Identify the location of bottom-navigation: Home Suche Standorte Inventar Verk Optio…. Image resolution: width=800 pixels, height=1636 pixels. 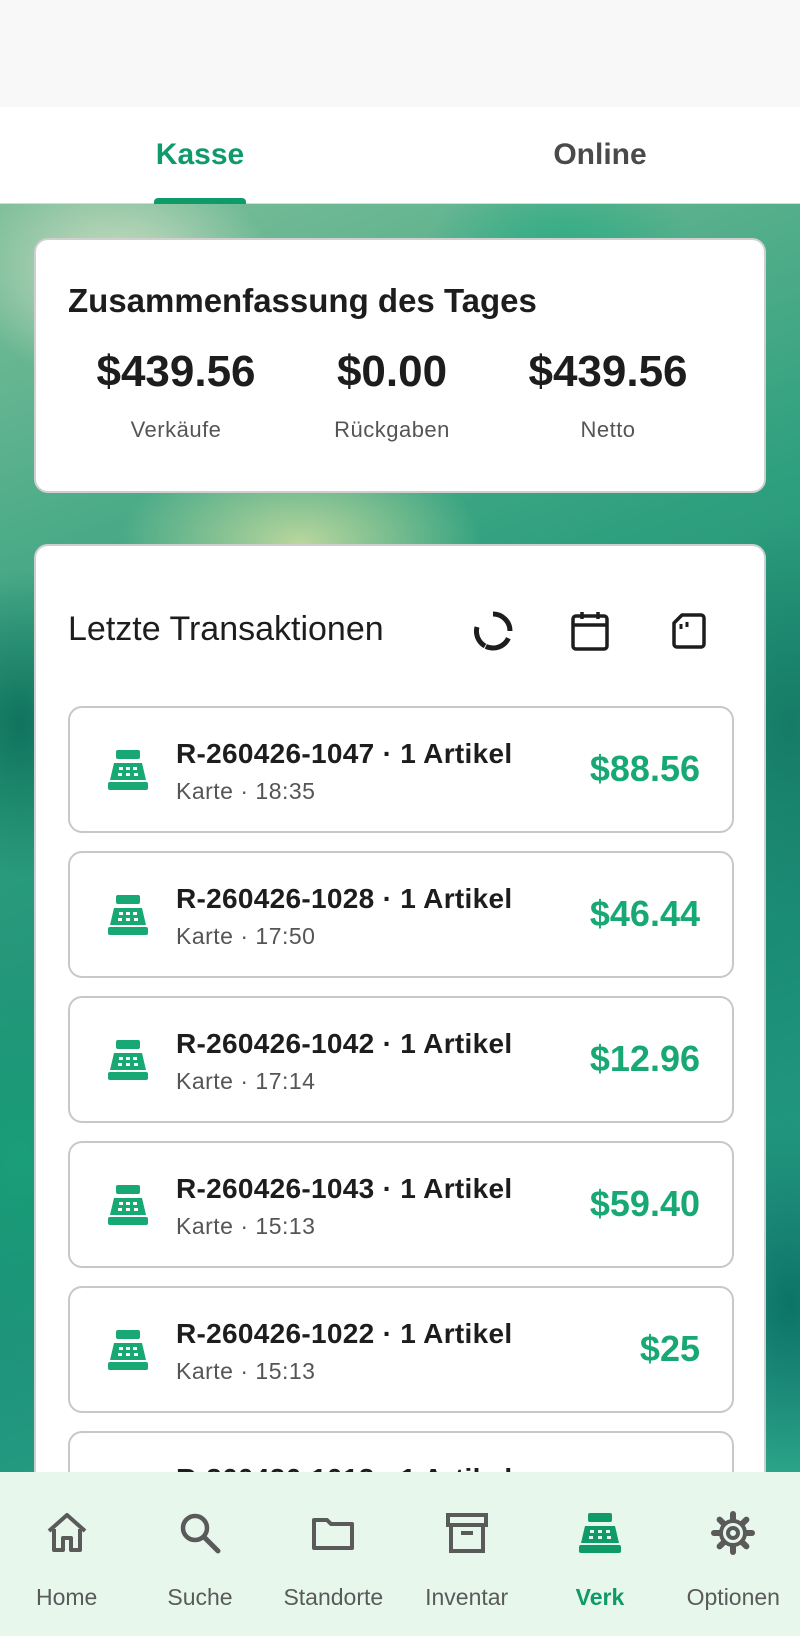
(400, 1554).